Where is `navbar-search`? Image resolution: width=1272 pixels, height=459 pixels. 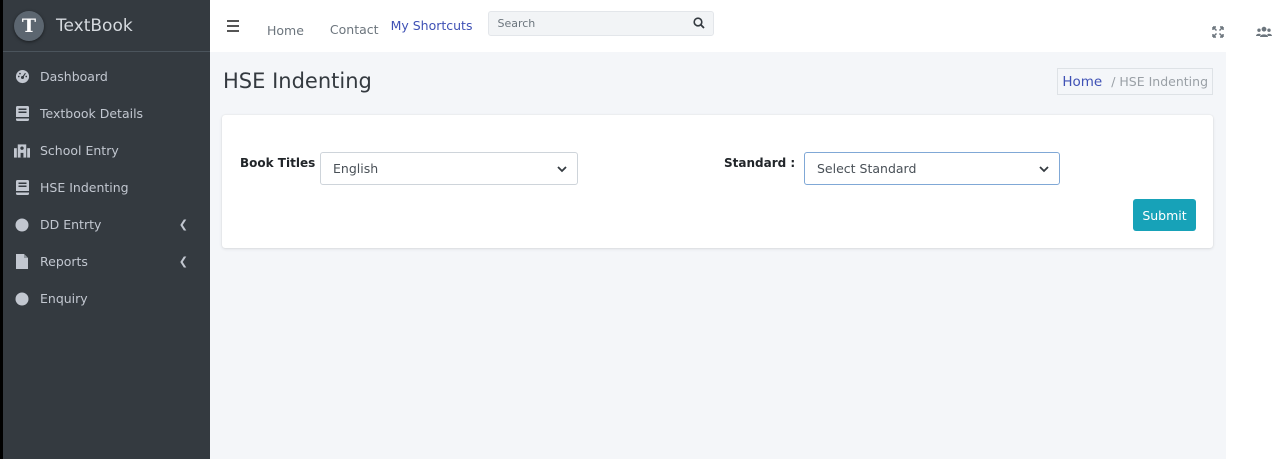 navbar-search is located at coordinates (601, 23).